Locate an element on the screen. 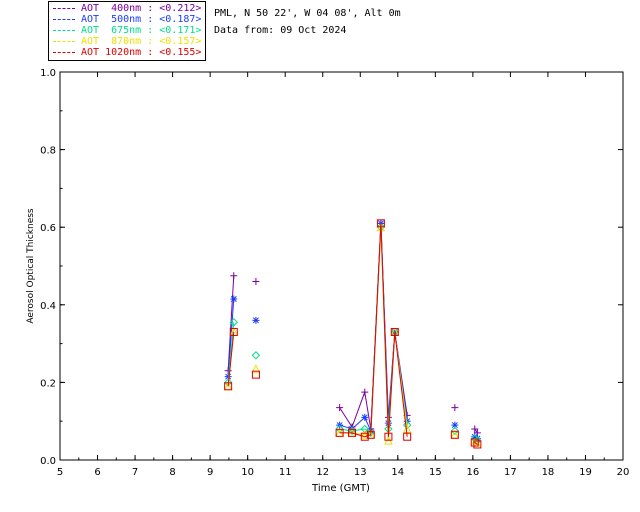  y-tick-label: 0.6 is located at coordinates (48, 228).